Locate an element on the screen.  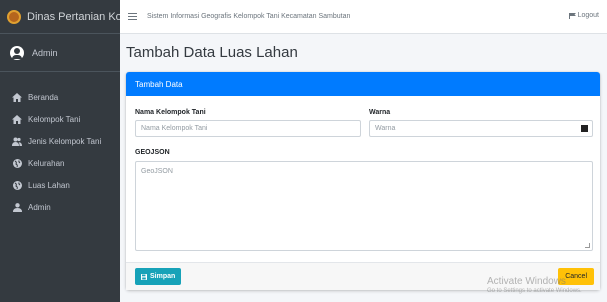
users-icon is located at coordinates (17, 141).